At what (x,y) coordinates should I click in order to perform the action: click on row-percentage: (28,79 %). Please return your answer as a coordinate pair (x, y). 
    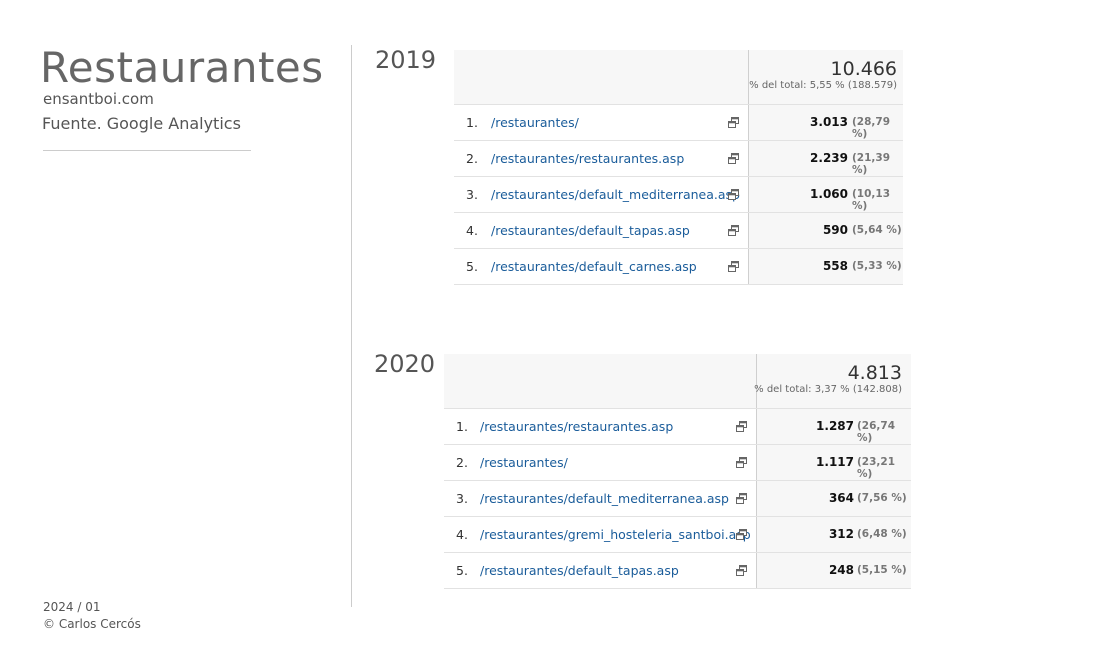
    Looking at the image, I should click on (871, 128).